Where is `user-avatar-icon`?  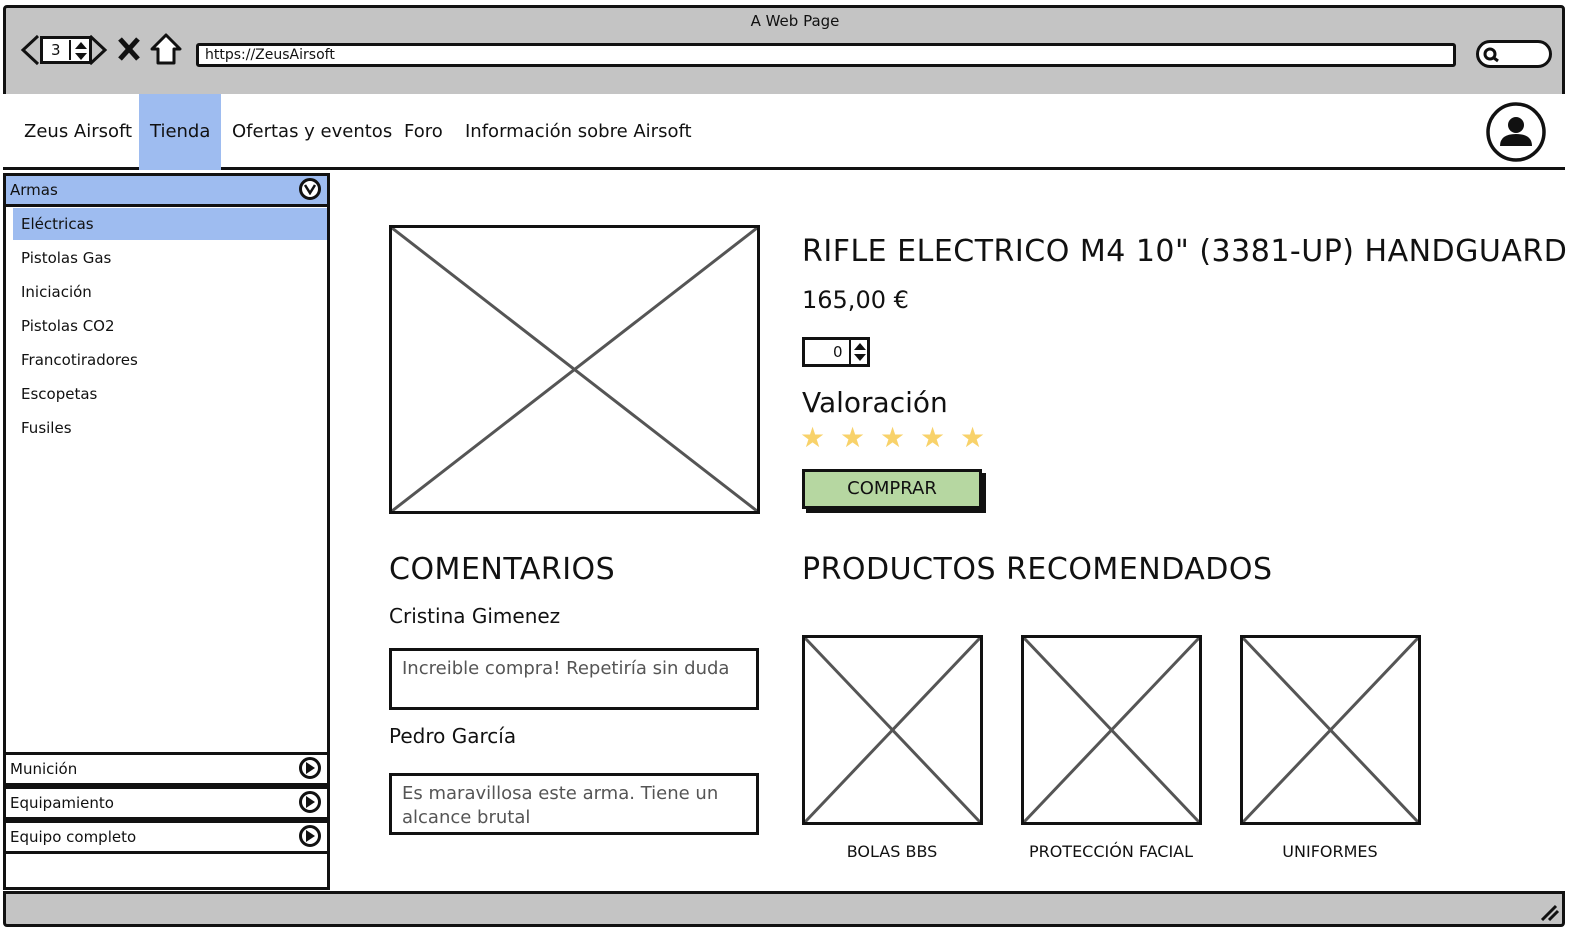
user-avatar-icon is located at coordinates (1516, 134).